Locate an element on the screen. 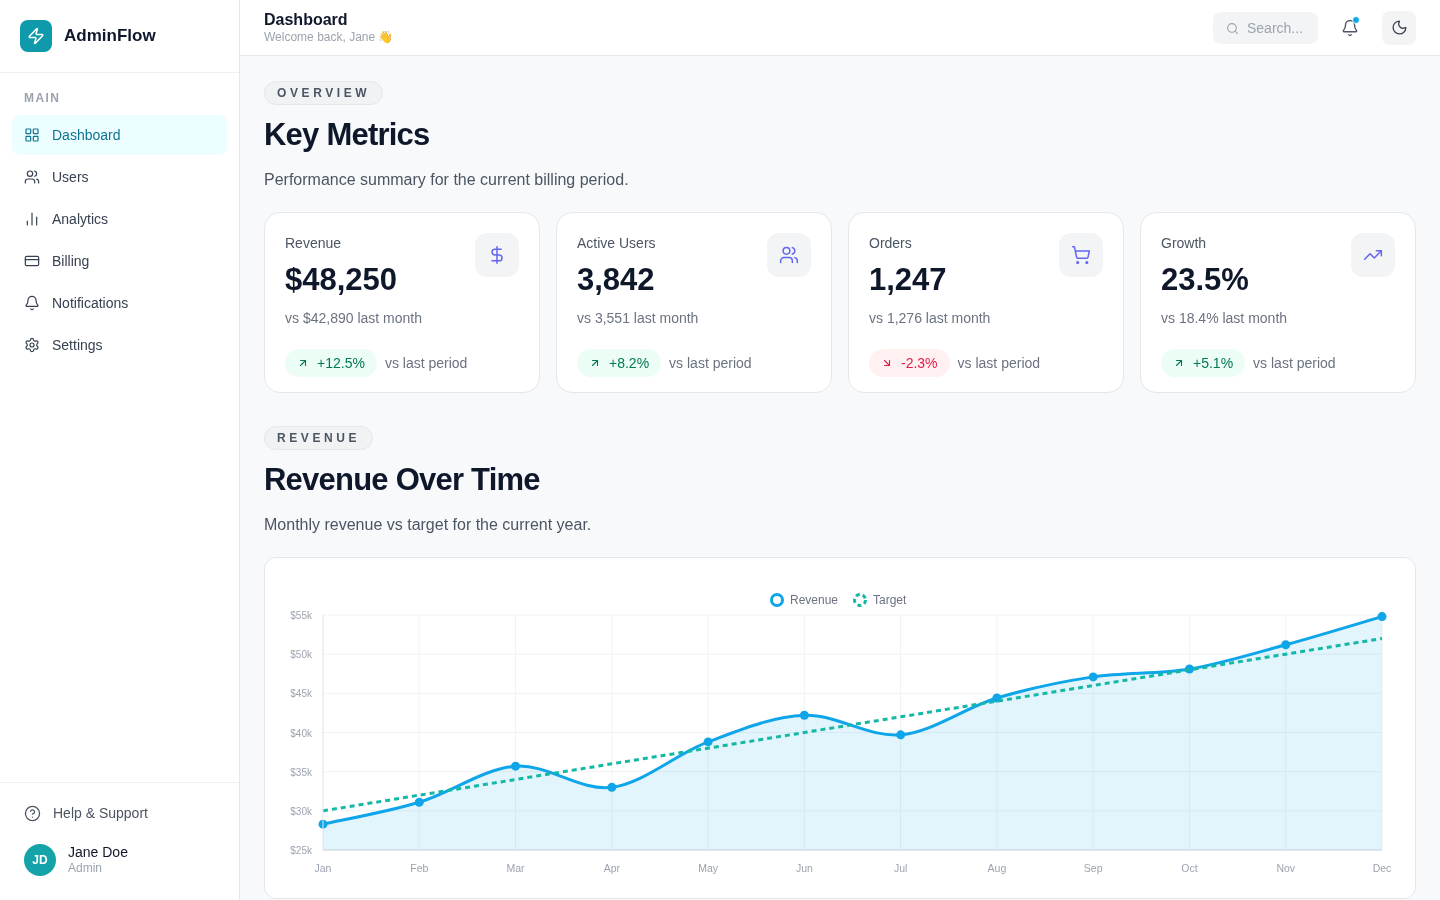 This screenshot has height=900, width=1440. target-legend-icon is located at coordinates (860, 600).